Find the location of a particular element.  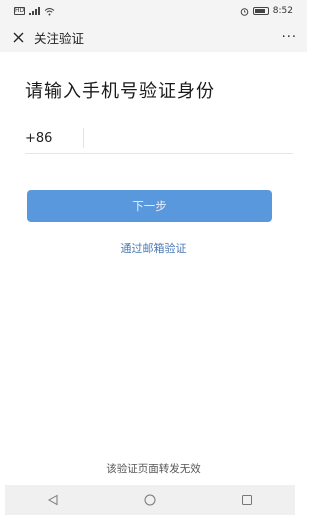

nav-home-button is located at coordinates (150, 500).